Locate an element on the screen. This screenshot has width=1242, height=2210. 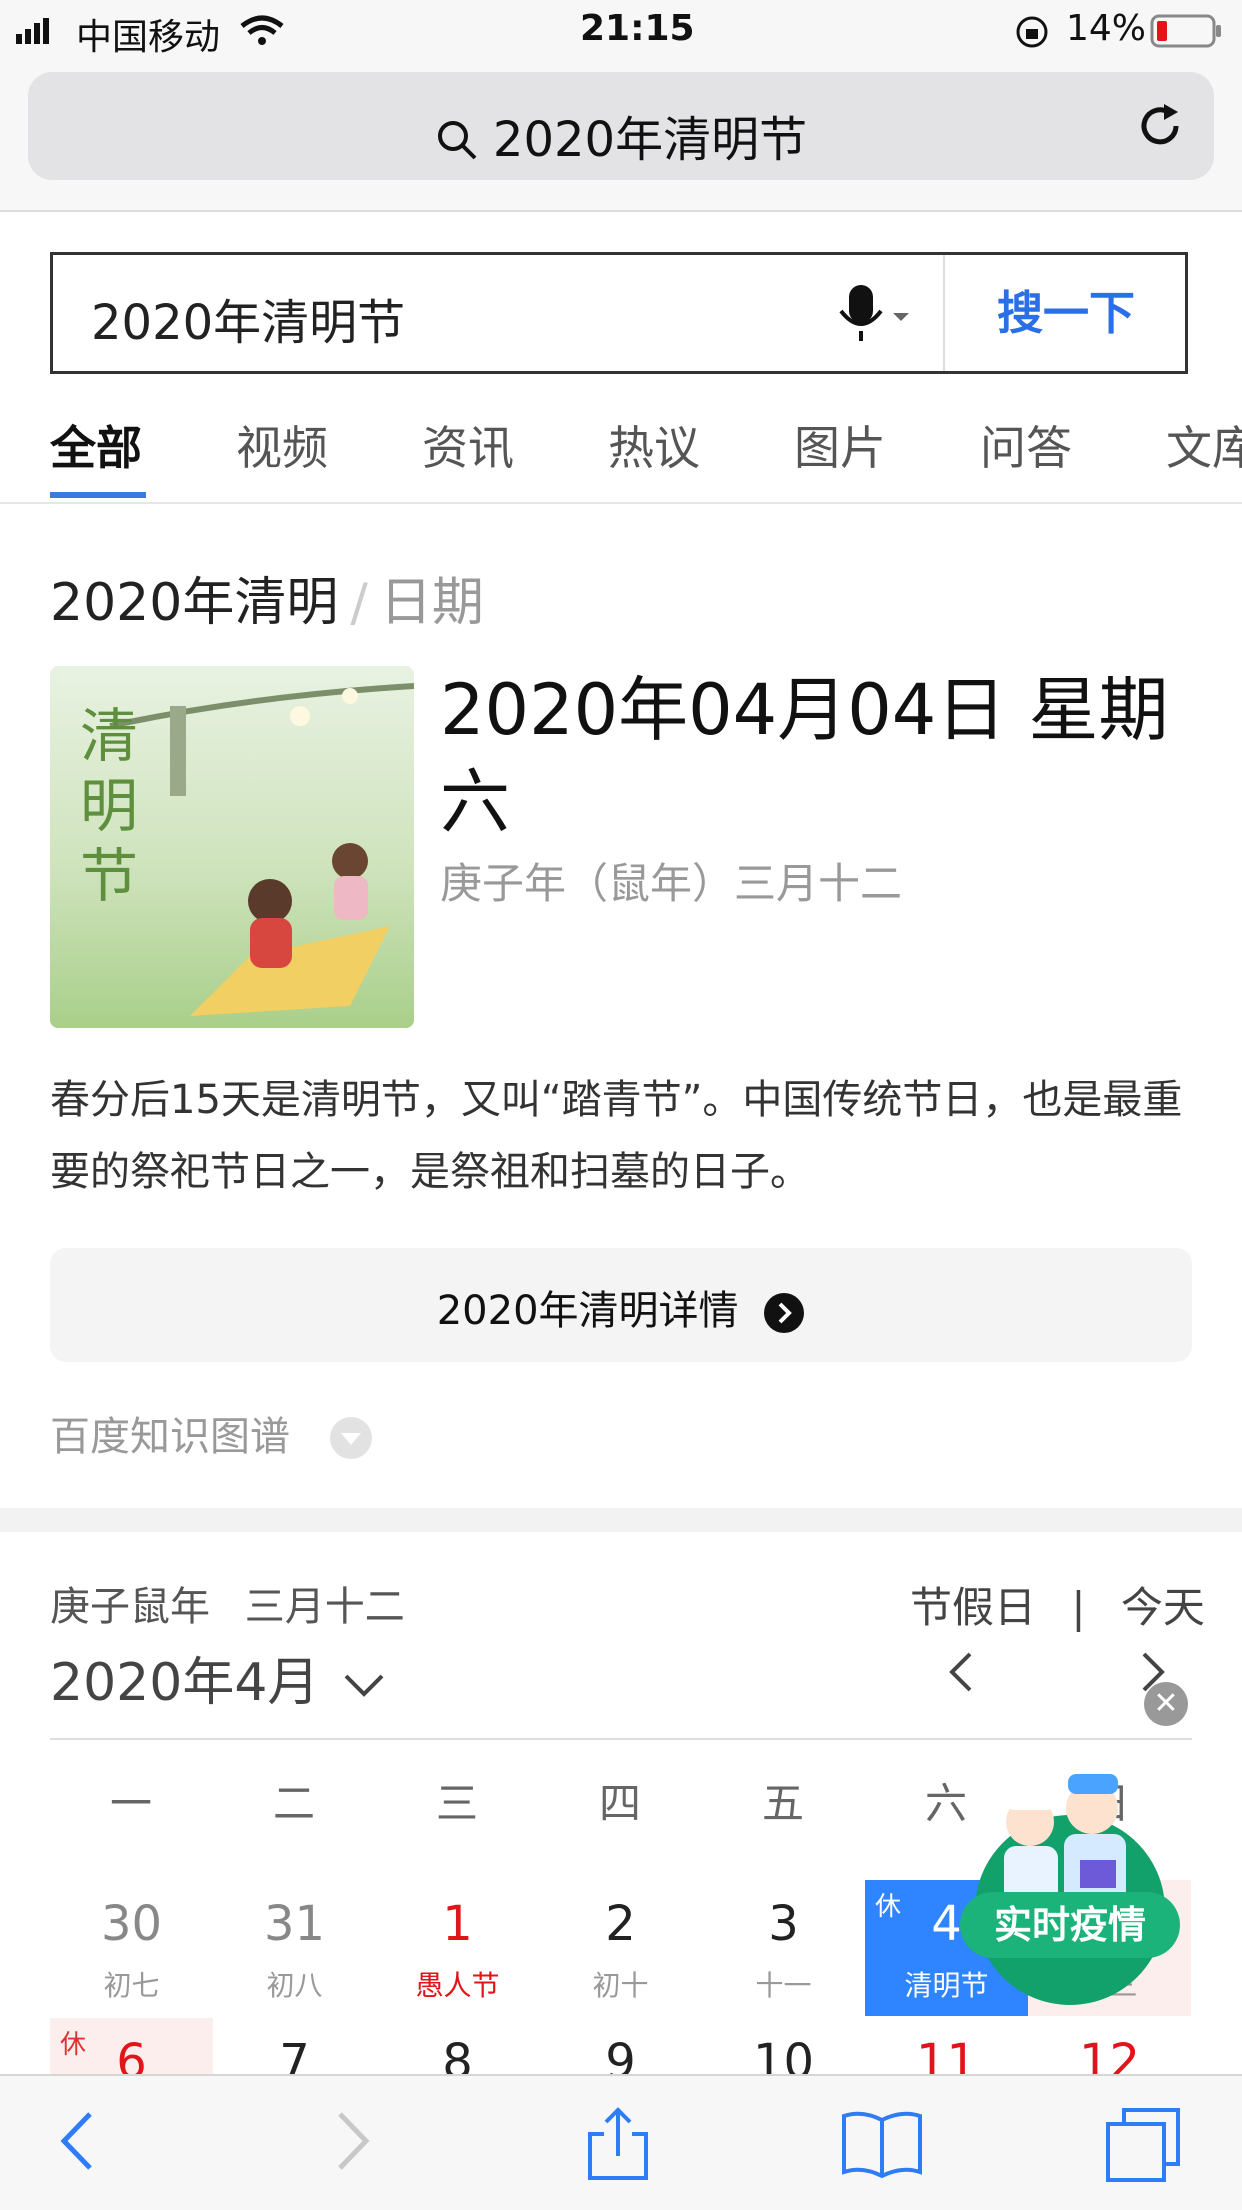
calendar-day: 3 十一 is located at coordinates (783, 1948).